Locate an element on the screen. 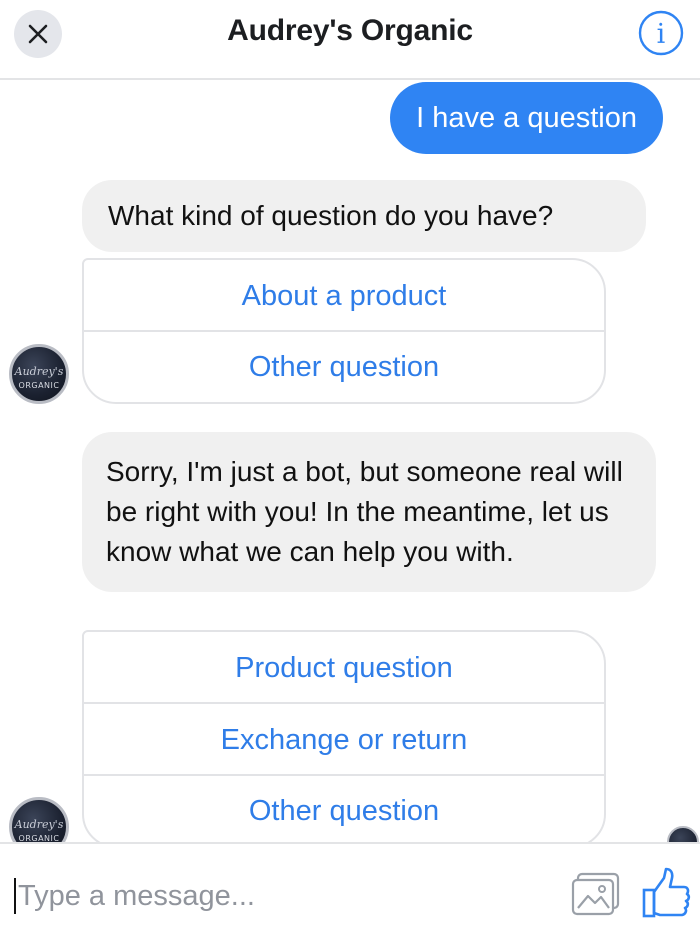 The image size is (700, 938). svg-text: i is located at coordinates (661, 34).